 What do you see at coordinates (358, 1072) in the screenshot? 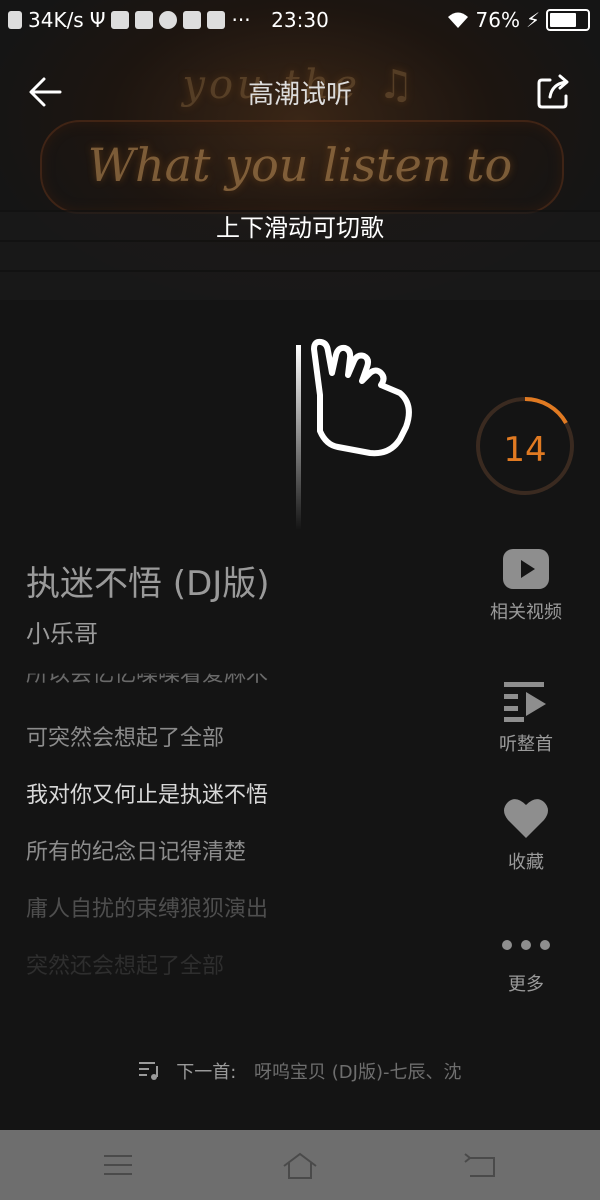
I see `next-track-name: 呀呜宝贝 (DJ版)-七辰、沈` at bounding box center [358, 1072].